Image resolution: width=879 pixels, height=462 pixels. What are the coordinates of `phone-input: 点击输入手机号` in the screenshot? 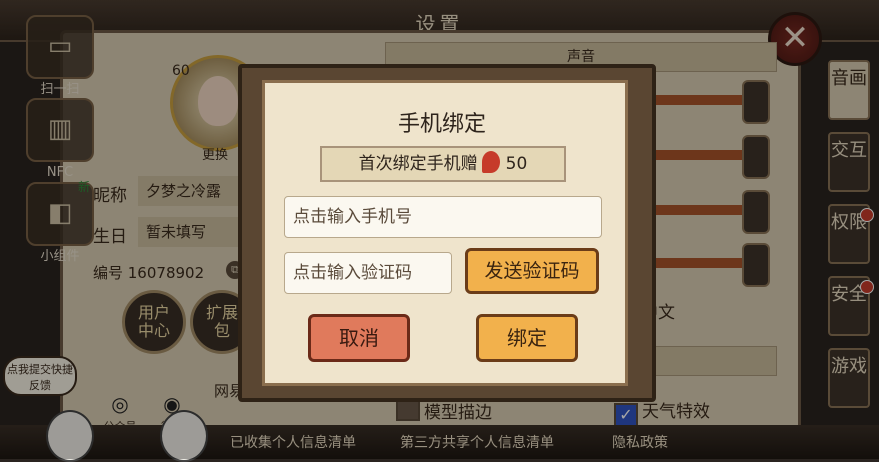 It's located at (443, 217).